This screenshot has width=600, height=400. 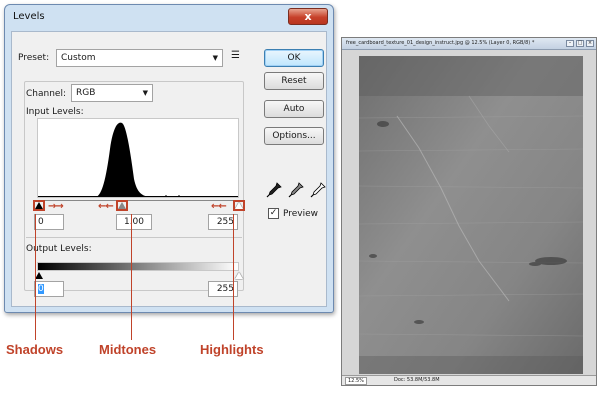 What do you see at coordinates (232, 349) in the screenshot?
I see `highlights-callout: Highlights` at bounding box center [232, 349].